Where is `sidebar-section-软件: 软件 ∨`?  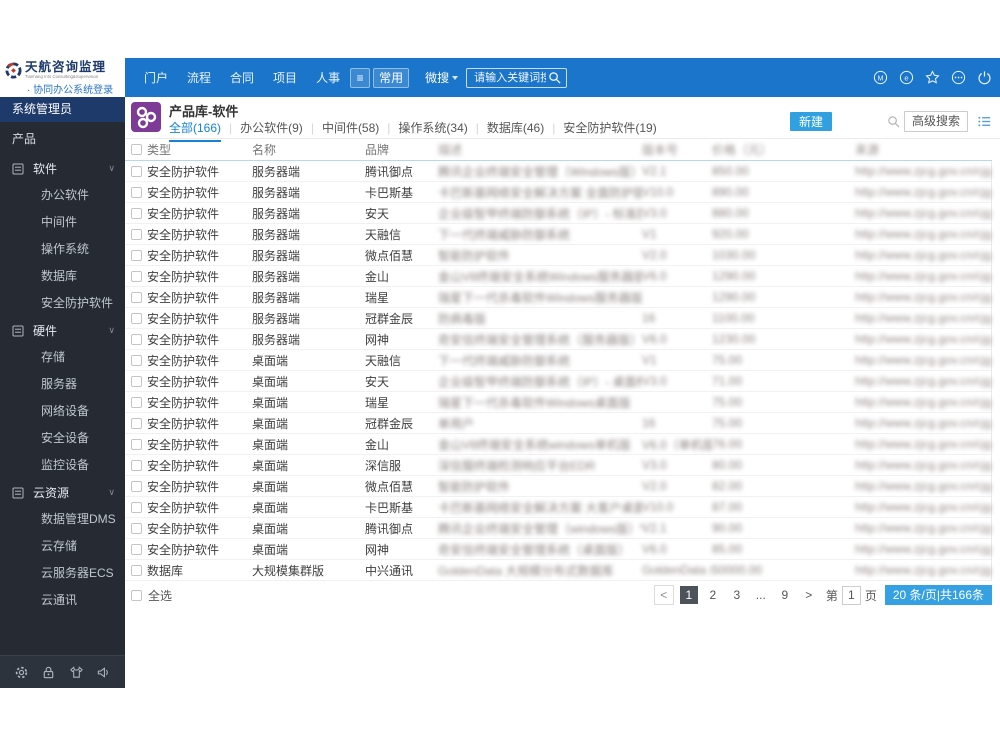 sidebar-section-软件: 软件 ∨ is located at coordinates (62, 168).